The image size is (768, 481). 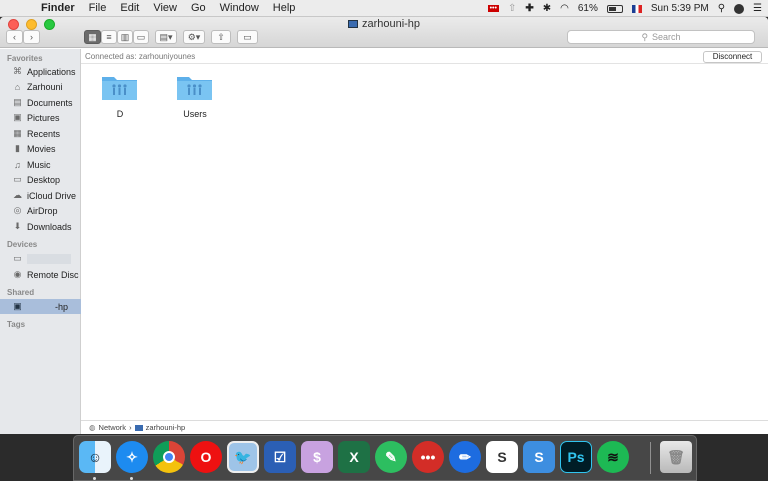 I want to click on sidebar-item-home: ⌂ Zarhouni, so click(x=40, y=86).